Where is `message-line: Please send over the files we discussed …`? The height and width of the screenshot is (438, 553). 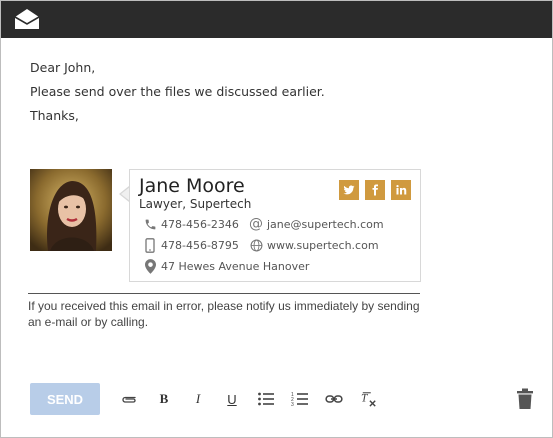
message-line: Please send over the files we discussed … is located at coordinates (177, 91).